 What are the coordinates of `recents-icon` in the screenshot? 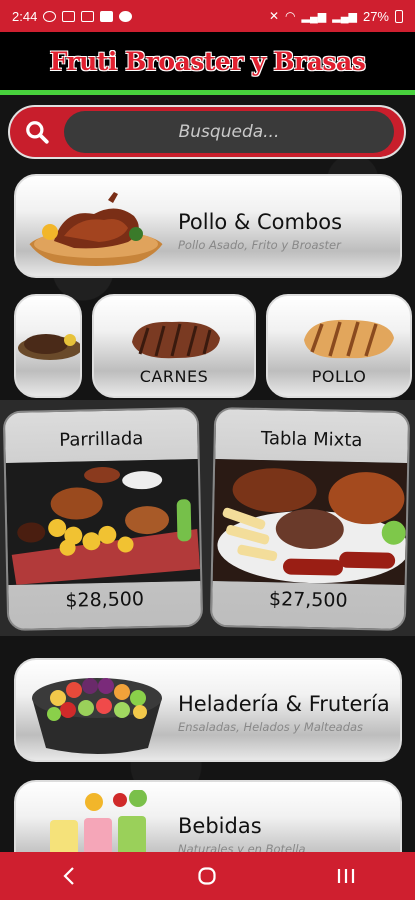 It's located at (346, 876).